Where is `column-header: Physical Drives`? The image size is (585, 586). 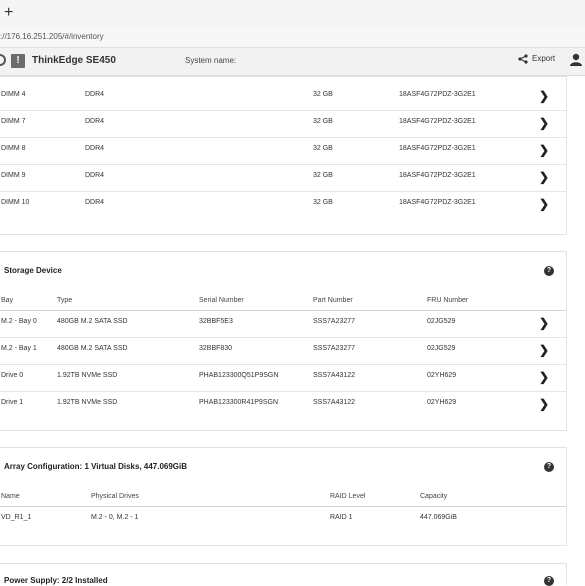
column-header: Physical Drives is located at coordinates (115, 496).